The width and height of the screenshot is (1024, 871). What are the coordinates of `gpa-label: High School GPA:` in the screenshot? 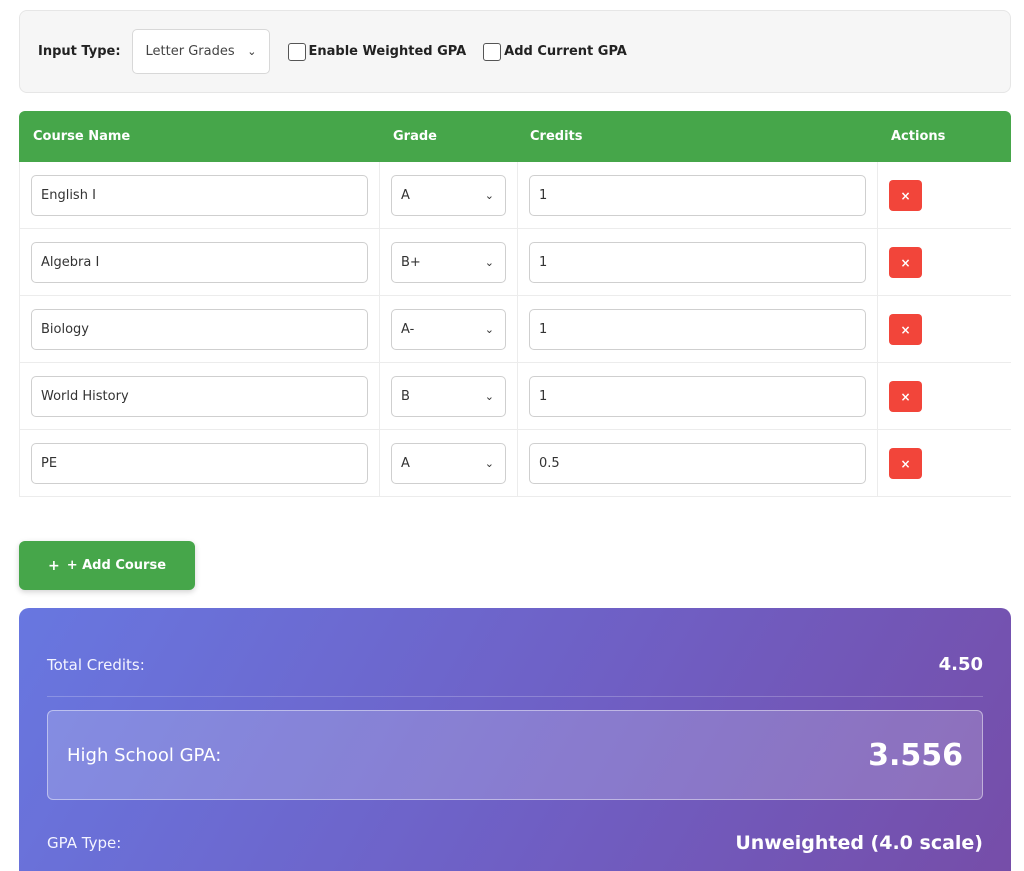 It's located at (144, 755).